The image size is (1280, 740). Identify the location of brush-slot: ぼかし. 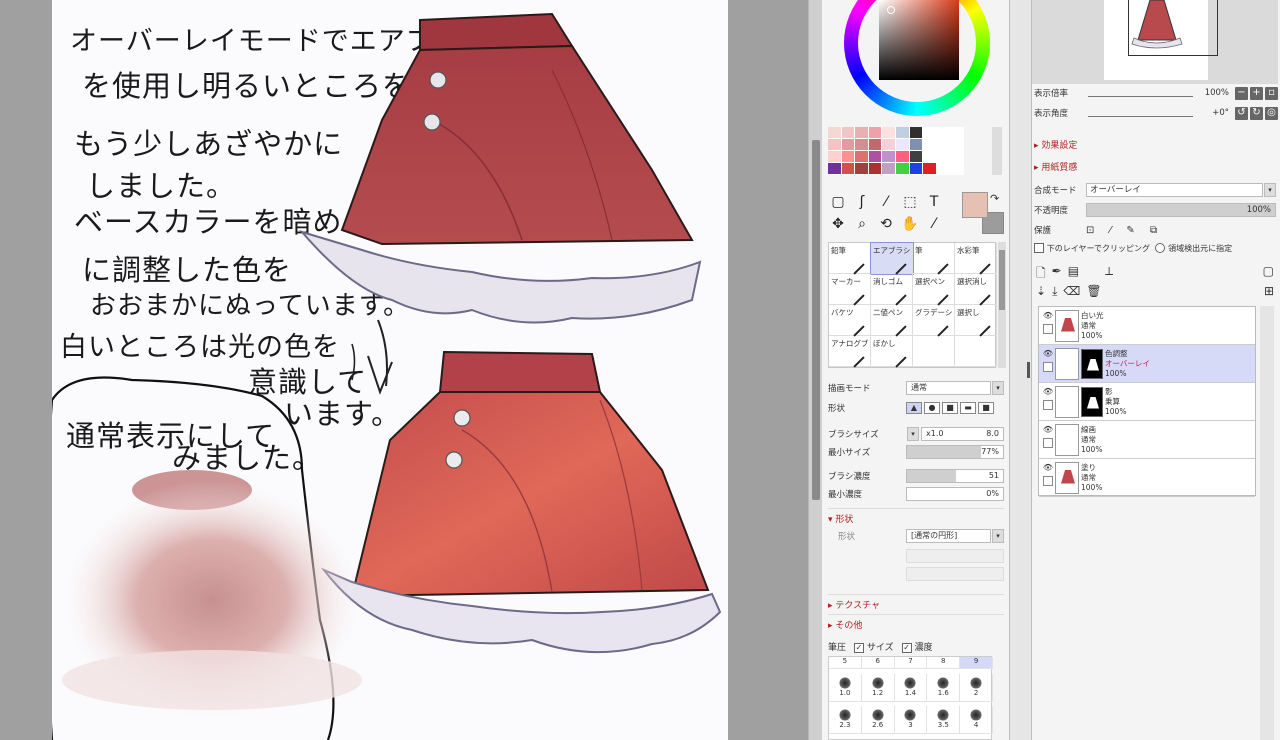
(892, 352).